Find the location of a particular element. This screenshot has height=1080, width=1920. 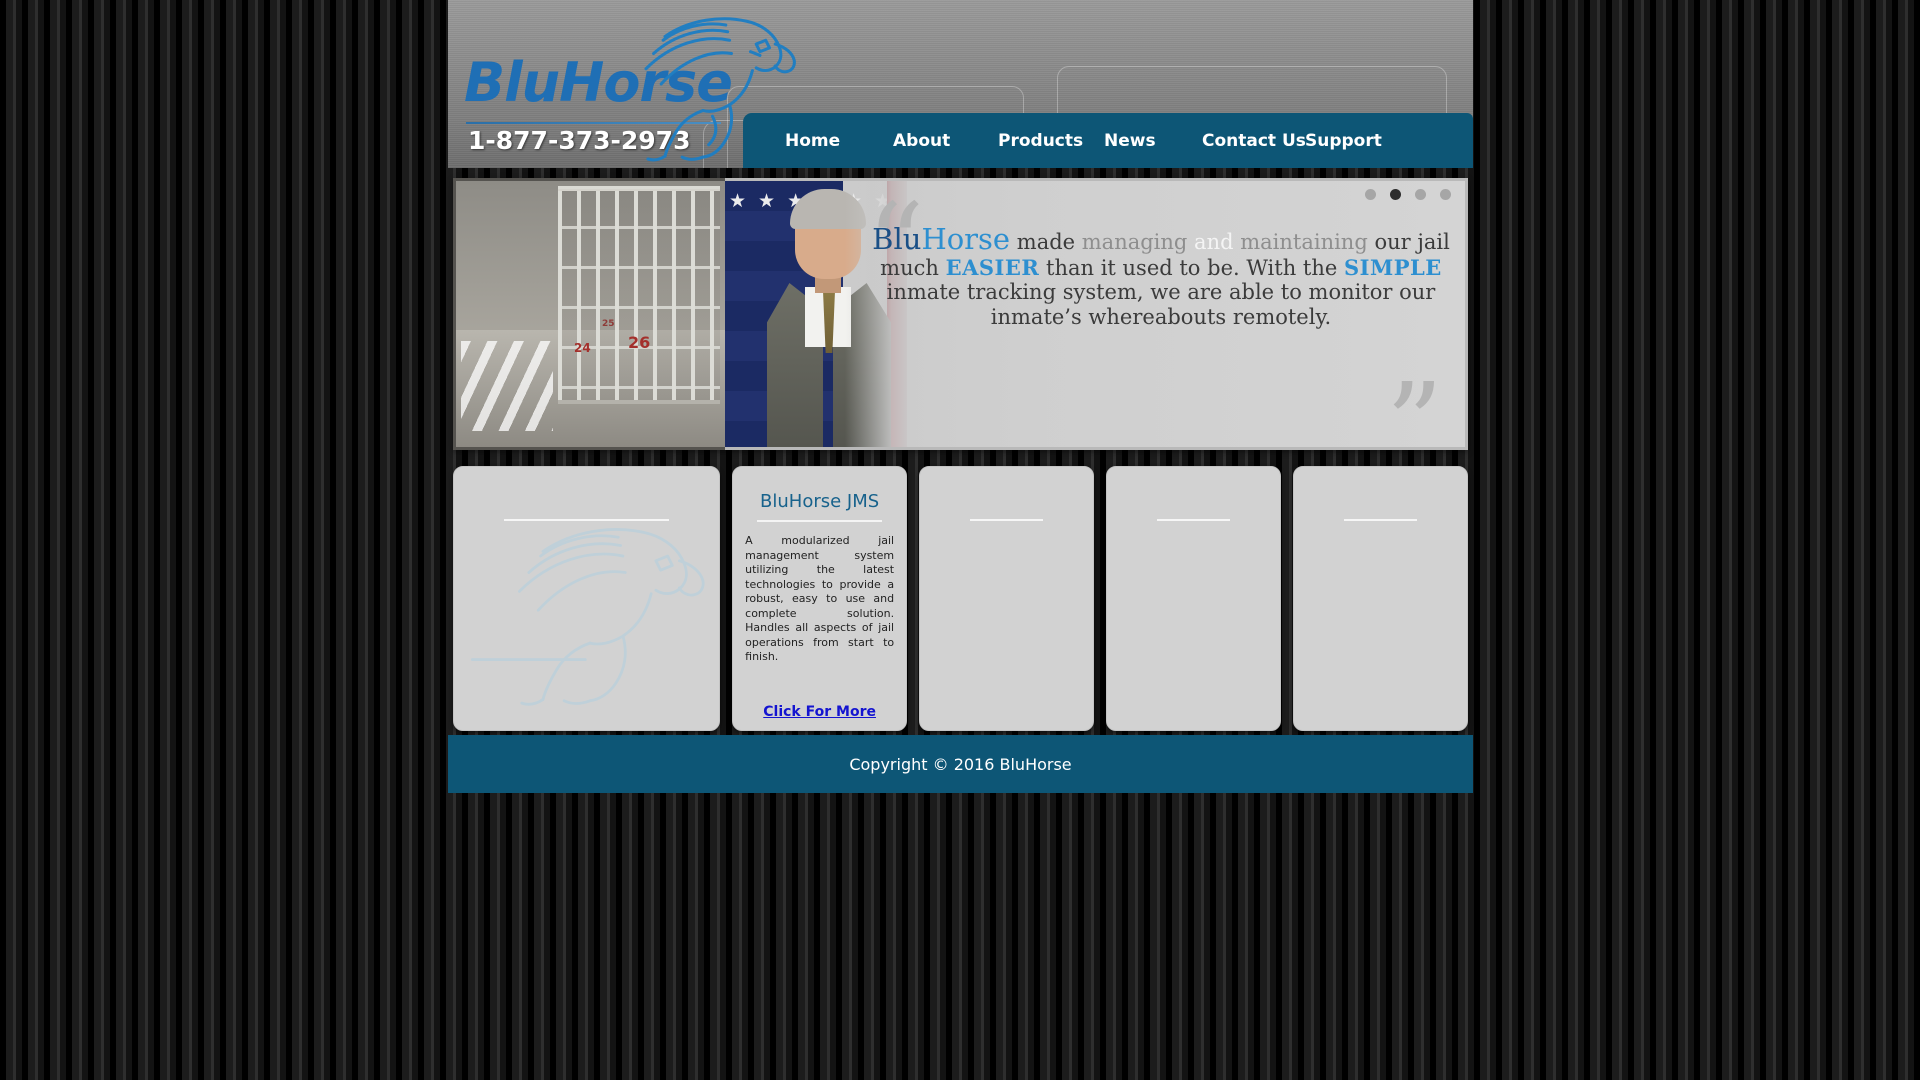

jail-bars-horizontal is located at coordinates (639, 295).